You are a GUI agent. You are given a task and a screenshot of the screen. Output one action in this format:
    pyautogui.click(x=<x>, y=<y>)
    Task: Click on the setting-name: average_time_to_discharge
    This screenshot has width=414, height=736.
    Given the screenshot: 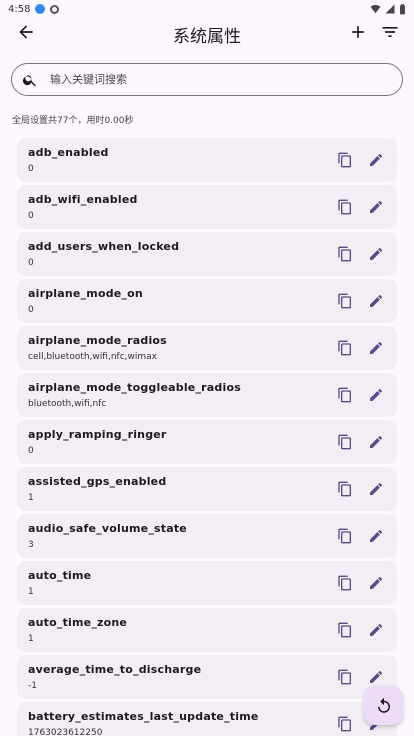 What is the action you would take?
    pyautogui.click(x=115, y=669)
    